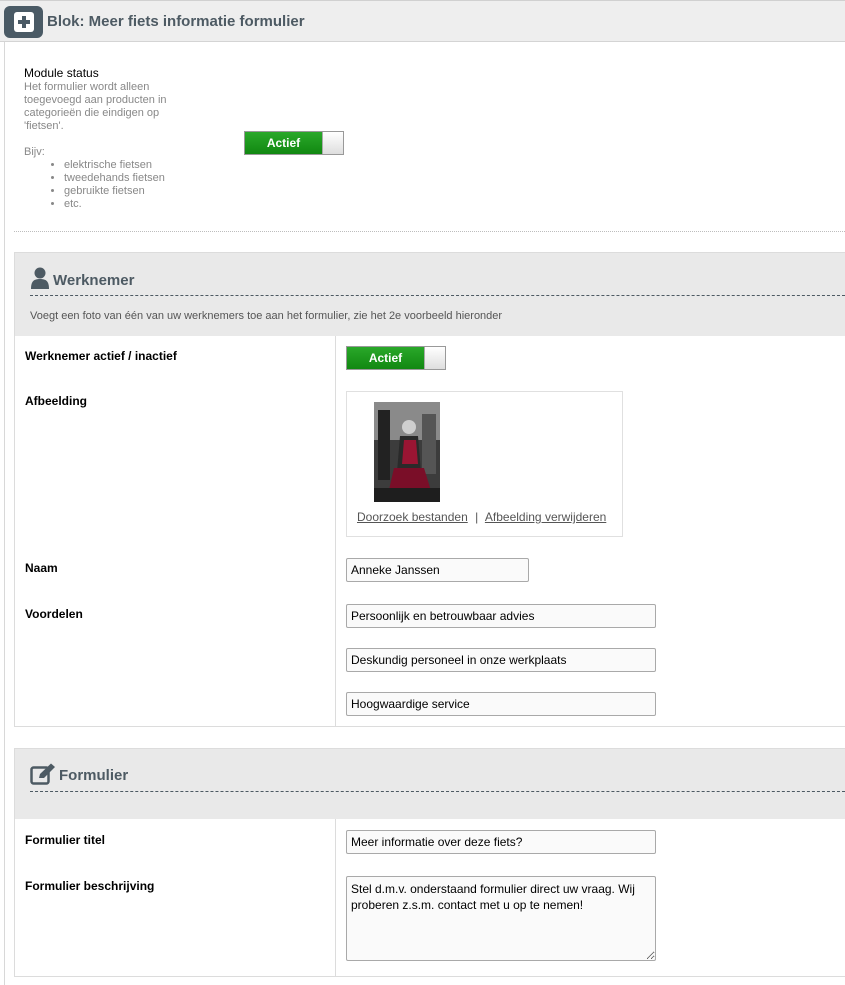 The height and width of the screenshot is (985, 845). Describe the element at coordinates (545, 517) in the screenshot. I see `remove-image-link: Afbeelding verwijderen` at that location.